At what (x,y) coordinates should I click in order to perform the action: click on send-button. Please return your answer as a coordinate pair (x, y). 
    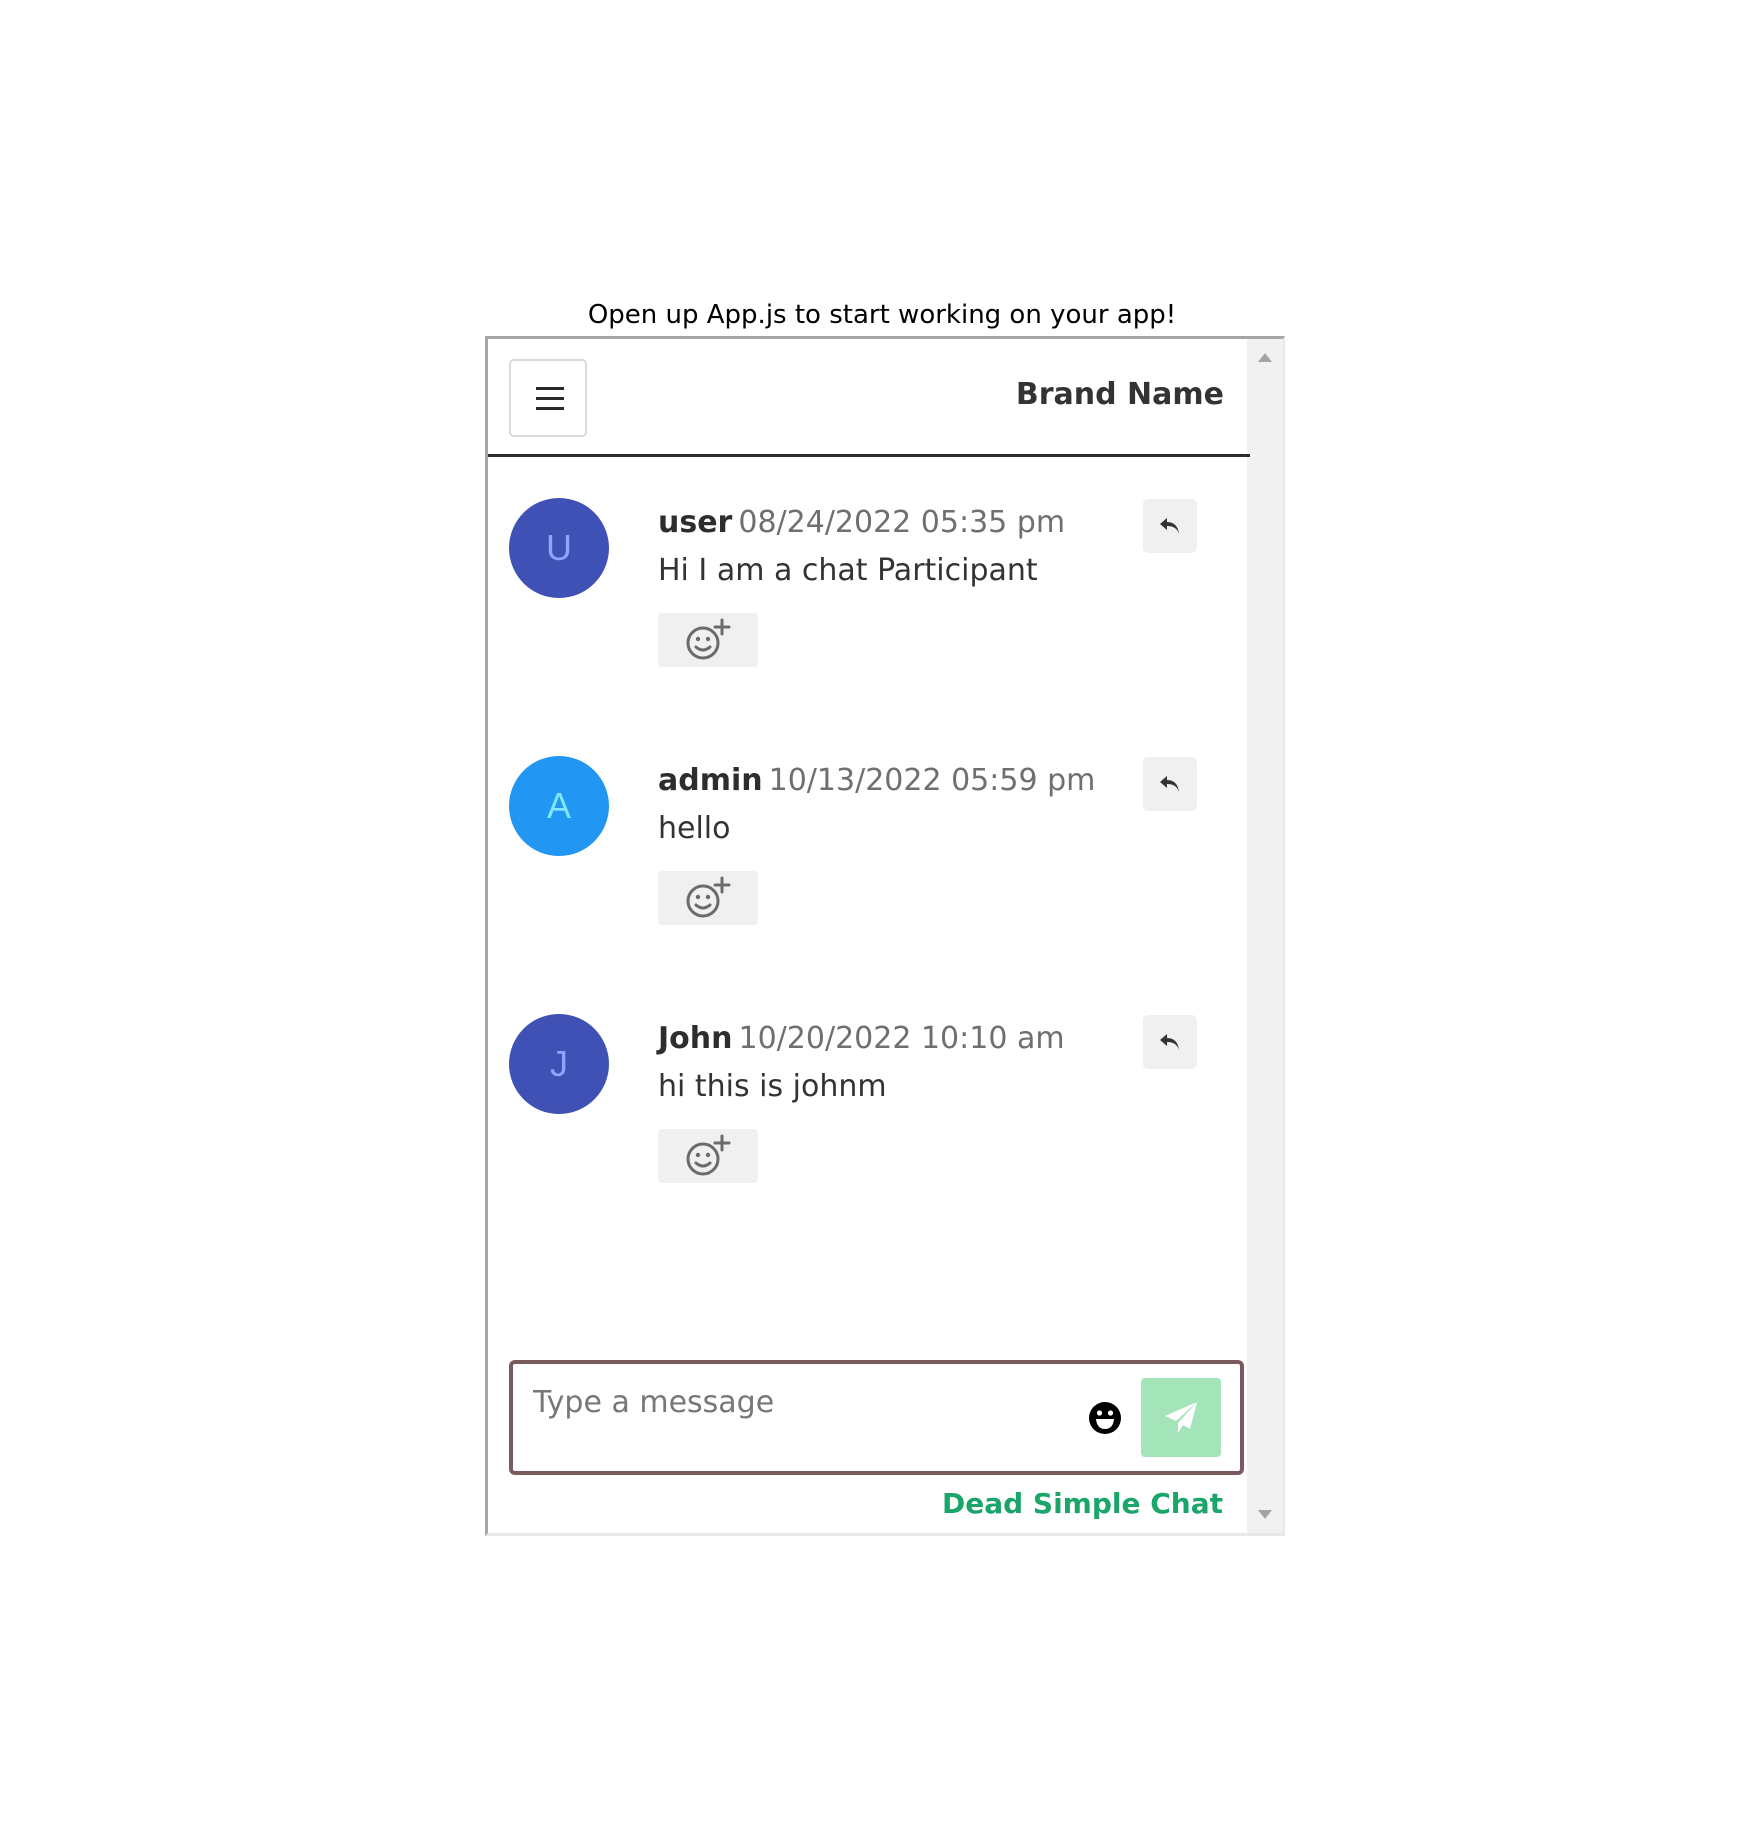
    Looking at the image, I should click on (1181, 1417).